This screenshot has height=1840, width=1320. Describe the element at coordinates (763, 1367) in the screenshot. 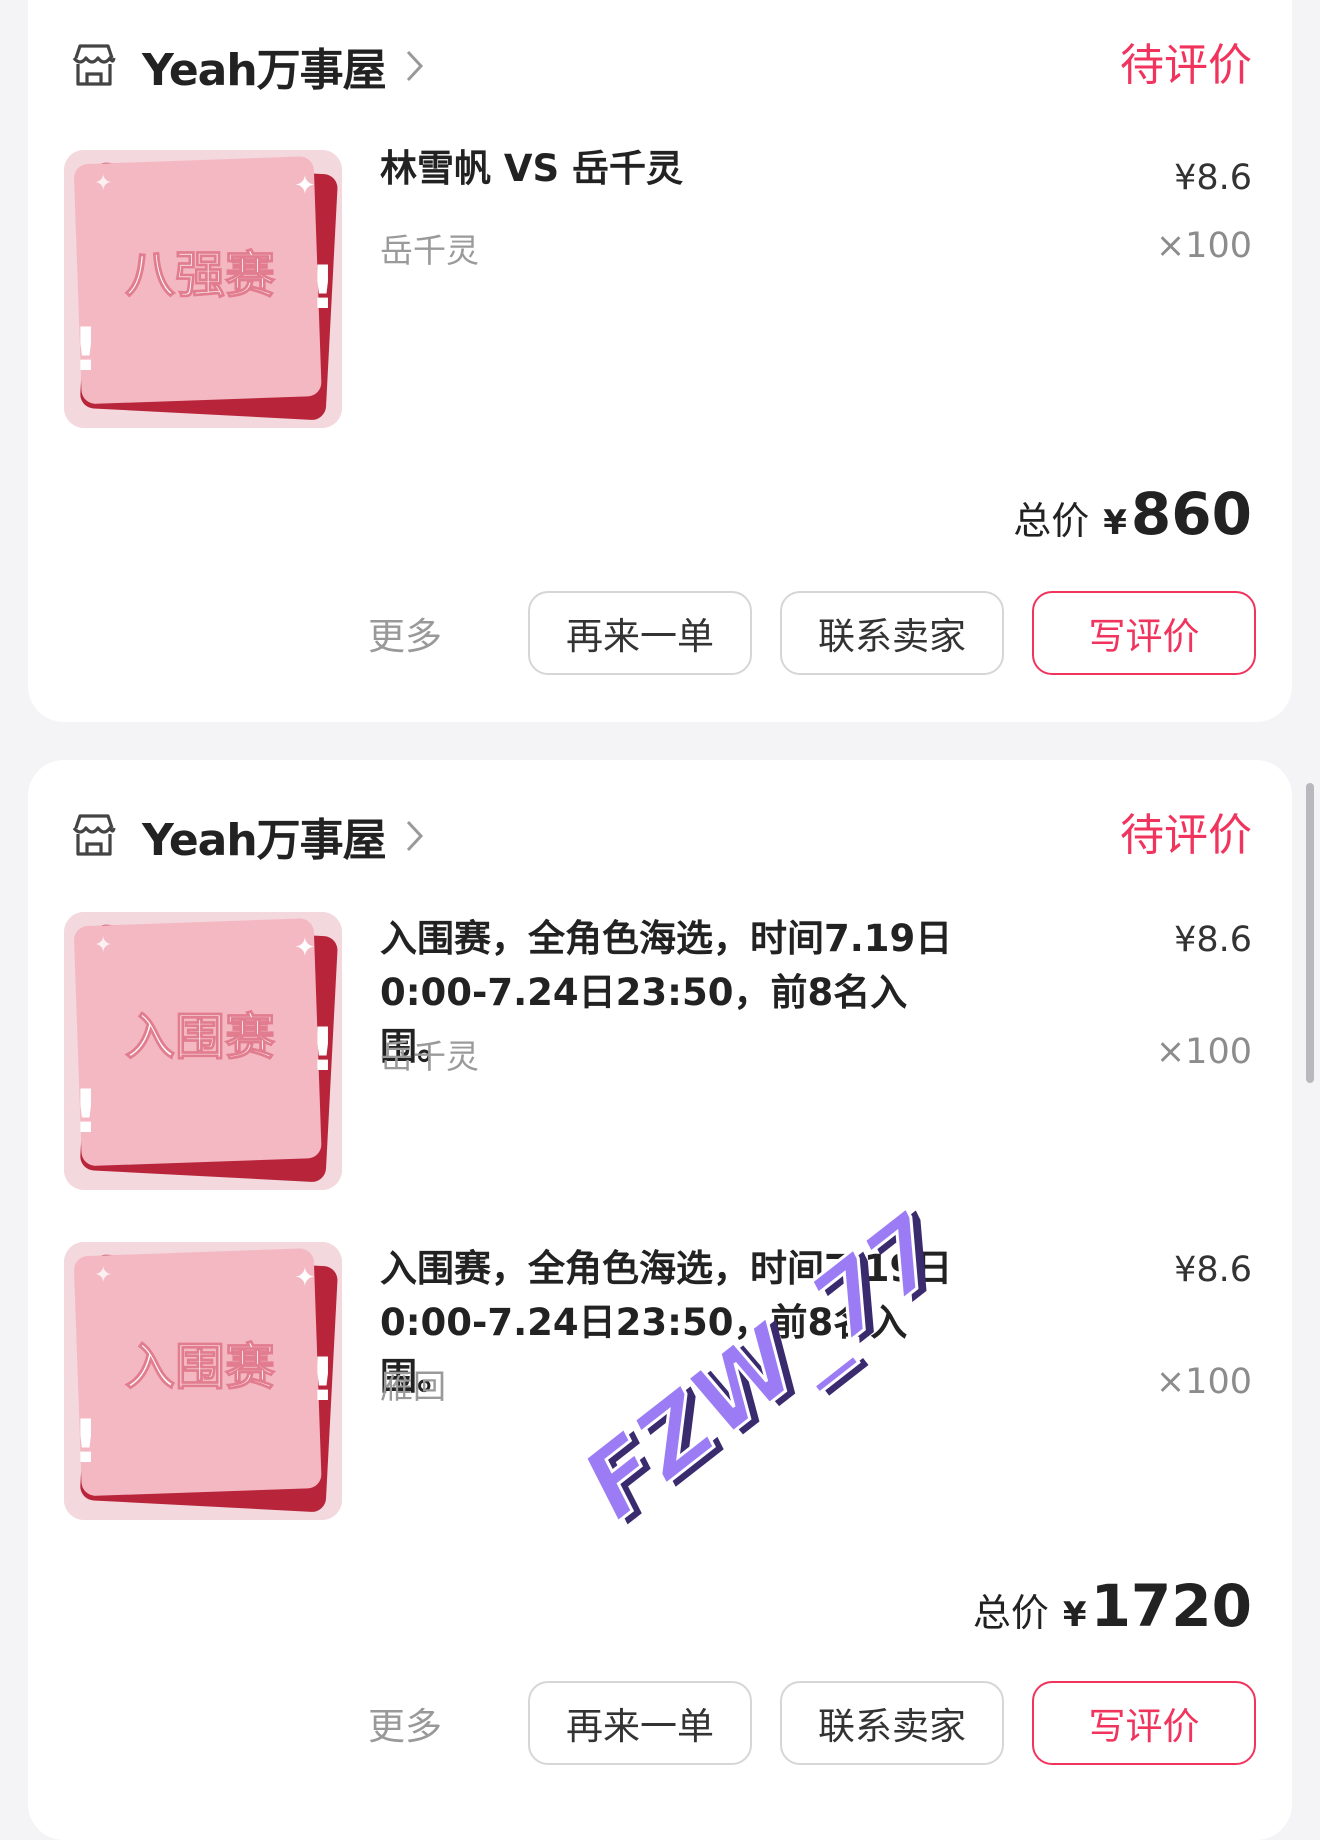

I see `watermark-text: FZW_77` at that location.